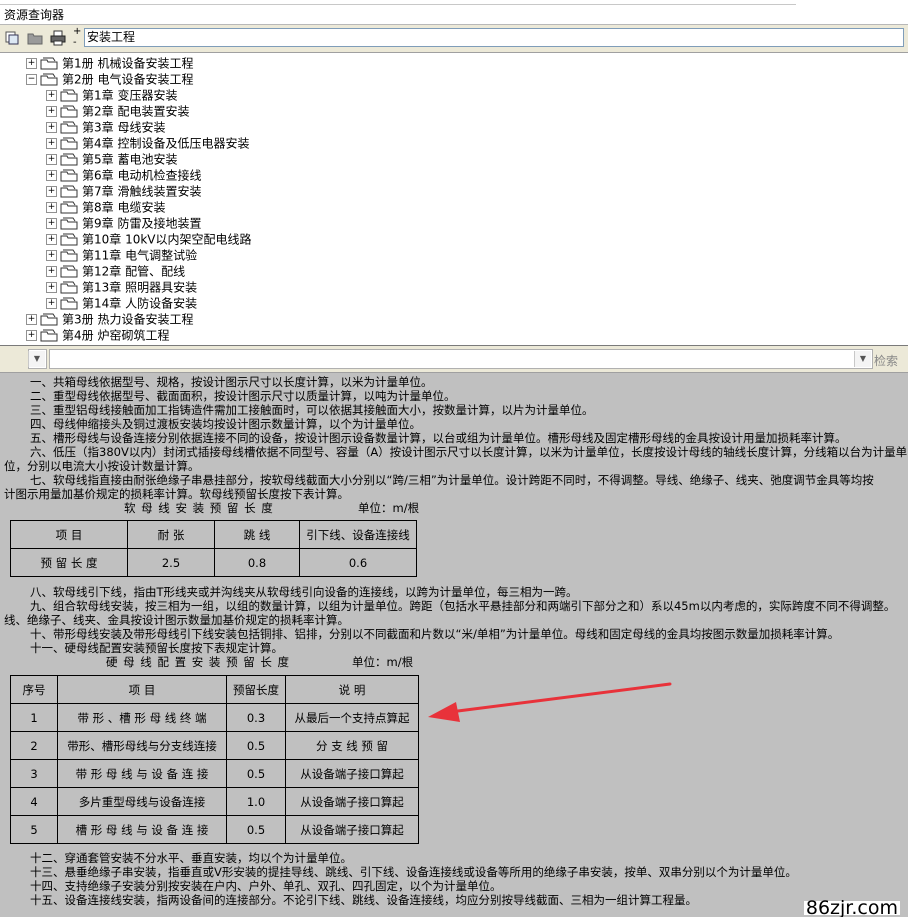 Image resolution: width=908 pixels, height=917 pixels. What do you see at coordinates (34, 689) in the screenshot?
I see `table-header: 序号` at bounding box center [34, 689].